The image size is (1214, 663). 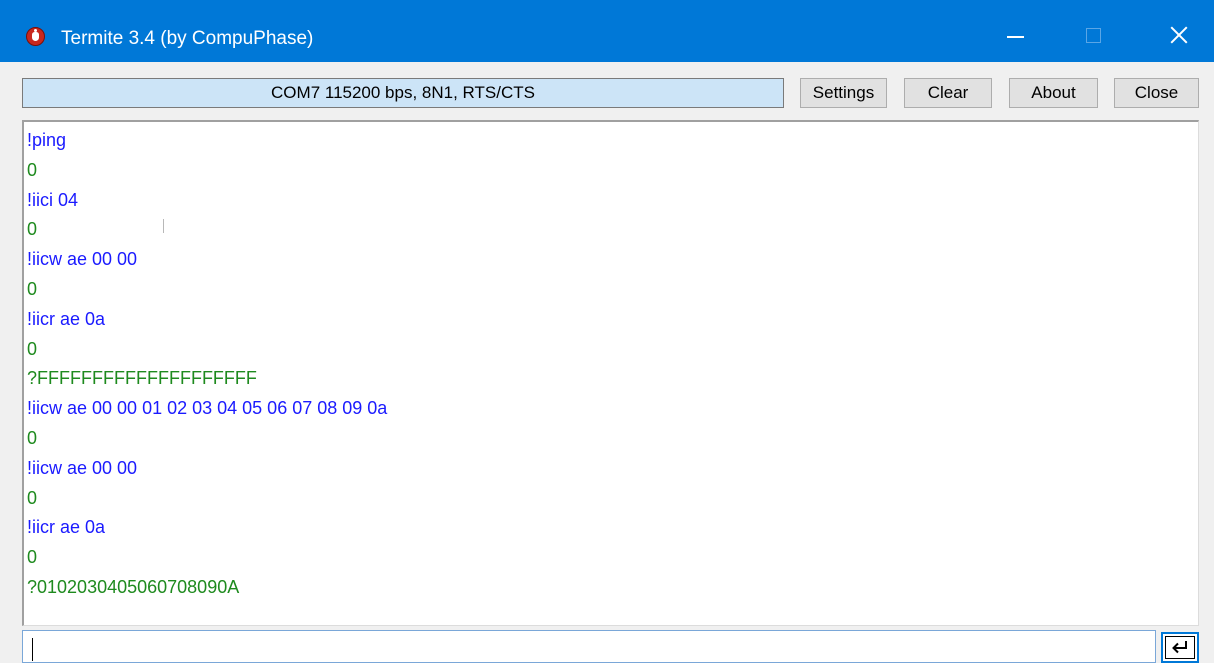 What do you see at coordinates (53, 200) in the screenshot?
I see `terminal-line: !iici 04` at bounding box center [53, 200].